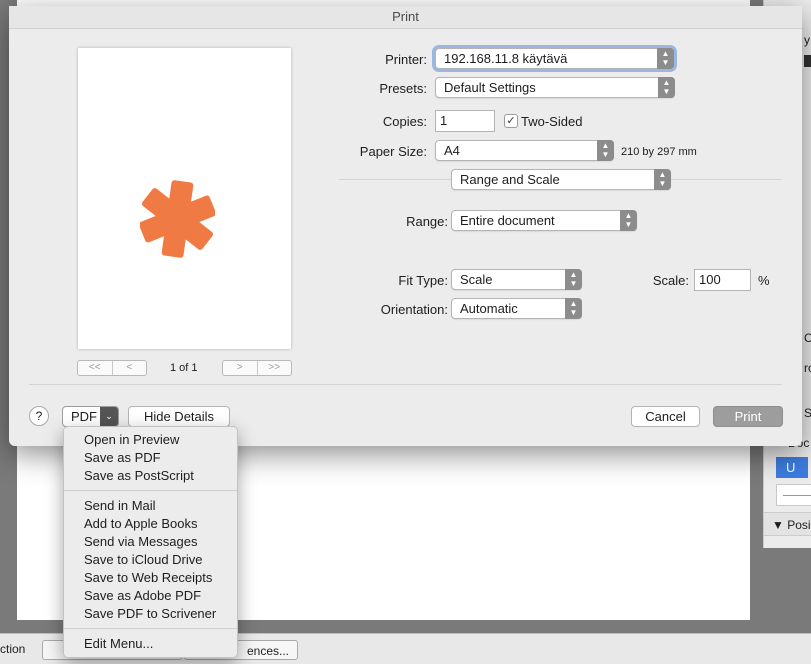 The image size is (811, 664). I want to click on printer-select: 192.168.11.8 käytävä ▲ ▼, so click(554, 58).